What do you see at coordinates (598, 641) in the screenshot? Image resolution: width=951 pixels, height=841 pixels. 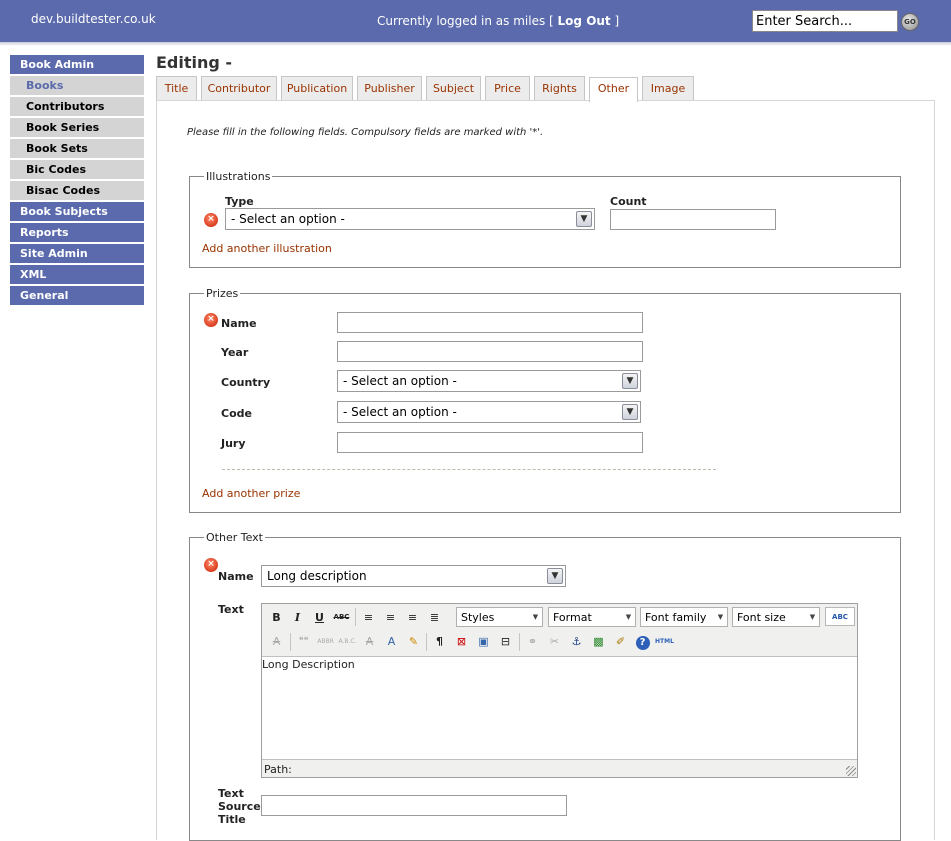 I see `image-icon: ▩` at bounding box center [598, 641].